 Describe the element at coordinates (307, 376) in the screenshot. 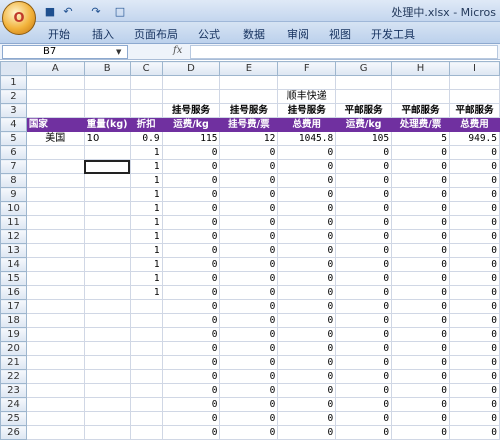

I see `cell-f22: 0` at that location.